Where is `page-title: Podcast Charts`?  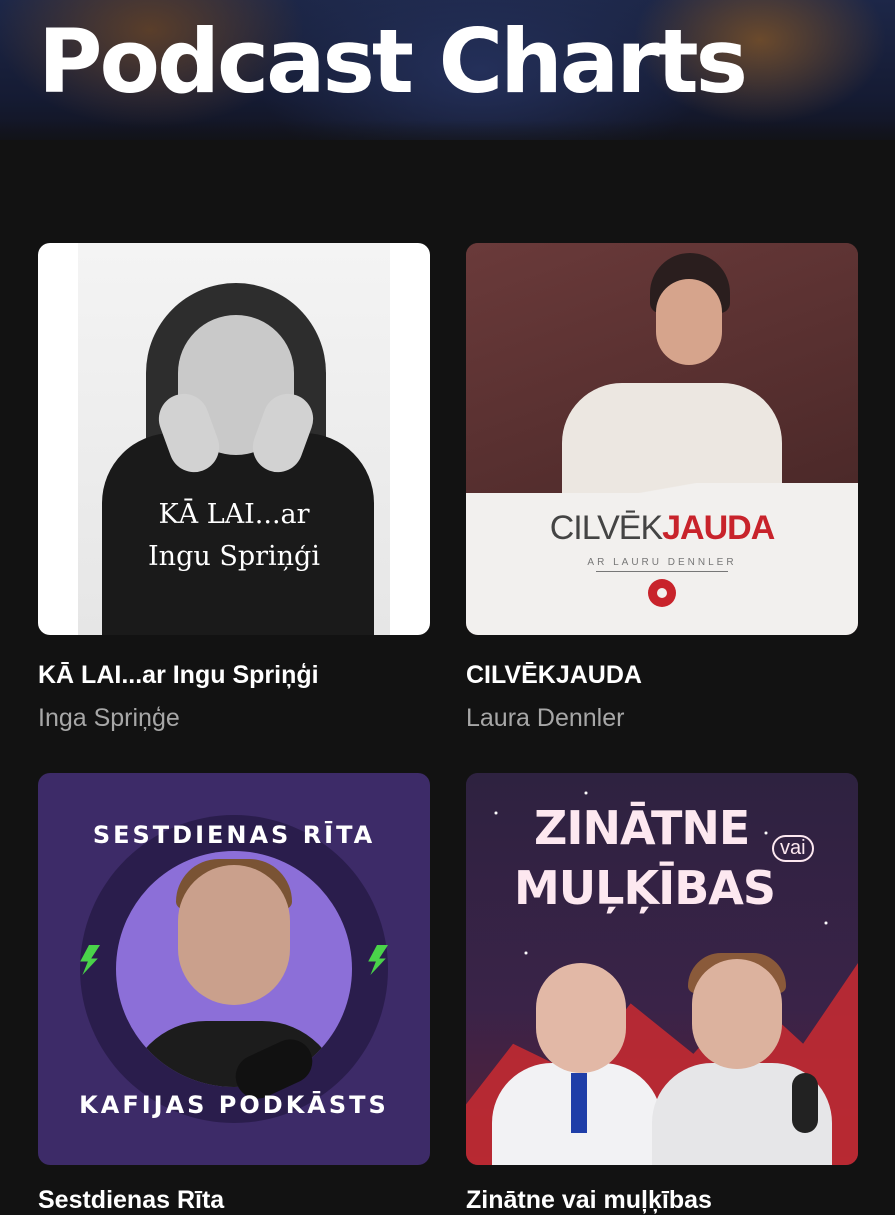
page-title: Podcast Charts is located at coordinates (393, 61).